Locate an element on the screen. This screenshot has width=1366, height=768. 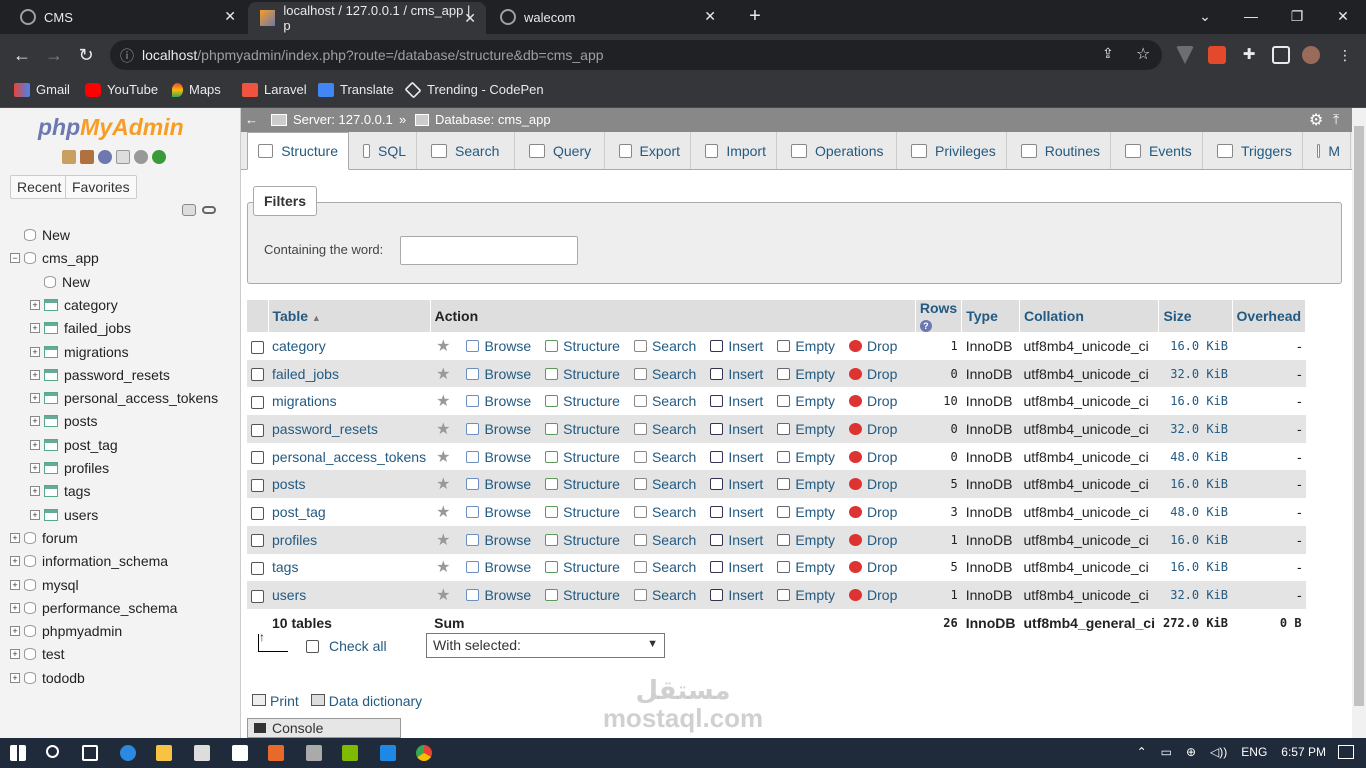
tree-item: + tags is located at coordinates (45, 491).